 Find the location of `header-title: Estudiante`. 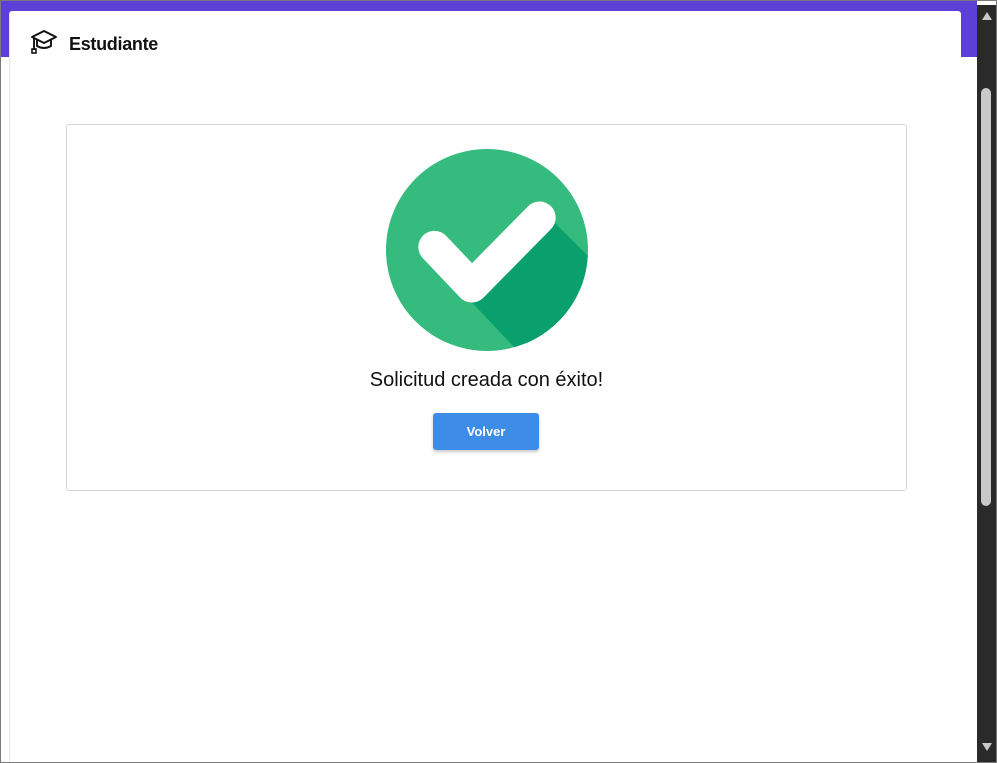

header-title: Estudiante is located at coordinates (114, 44).